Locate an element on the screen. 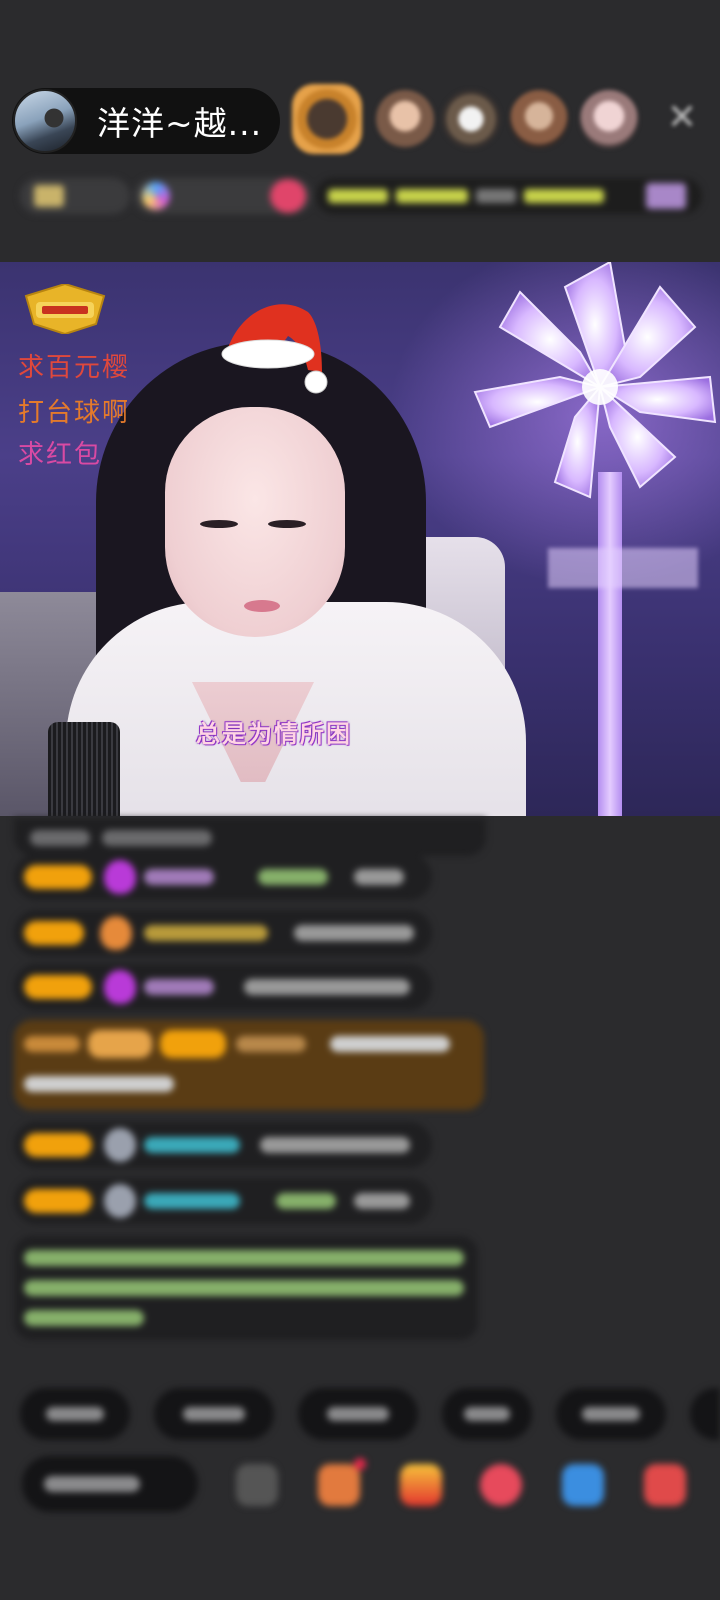 Image resolution: width=720 pixels, height=1600 pixels. pinwheel-lamp is located at coordinates (595, 380).